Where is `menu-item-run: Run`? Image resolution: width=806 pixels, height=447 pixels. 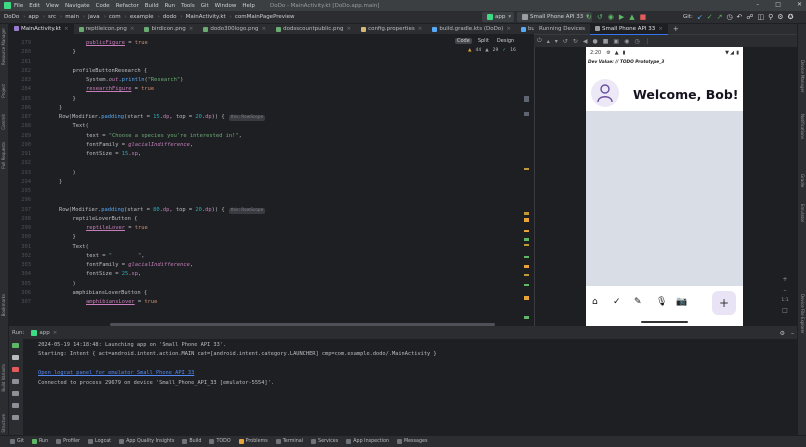
menu-item-run: Run is located at coordinates (170, 6).